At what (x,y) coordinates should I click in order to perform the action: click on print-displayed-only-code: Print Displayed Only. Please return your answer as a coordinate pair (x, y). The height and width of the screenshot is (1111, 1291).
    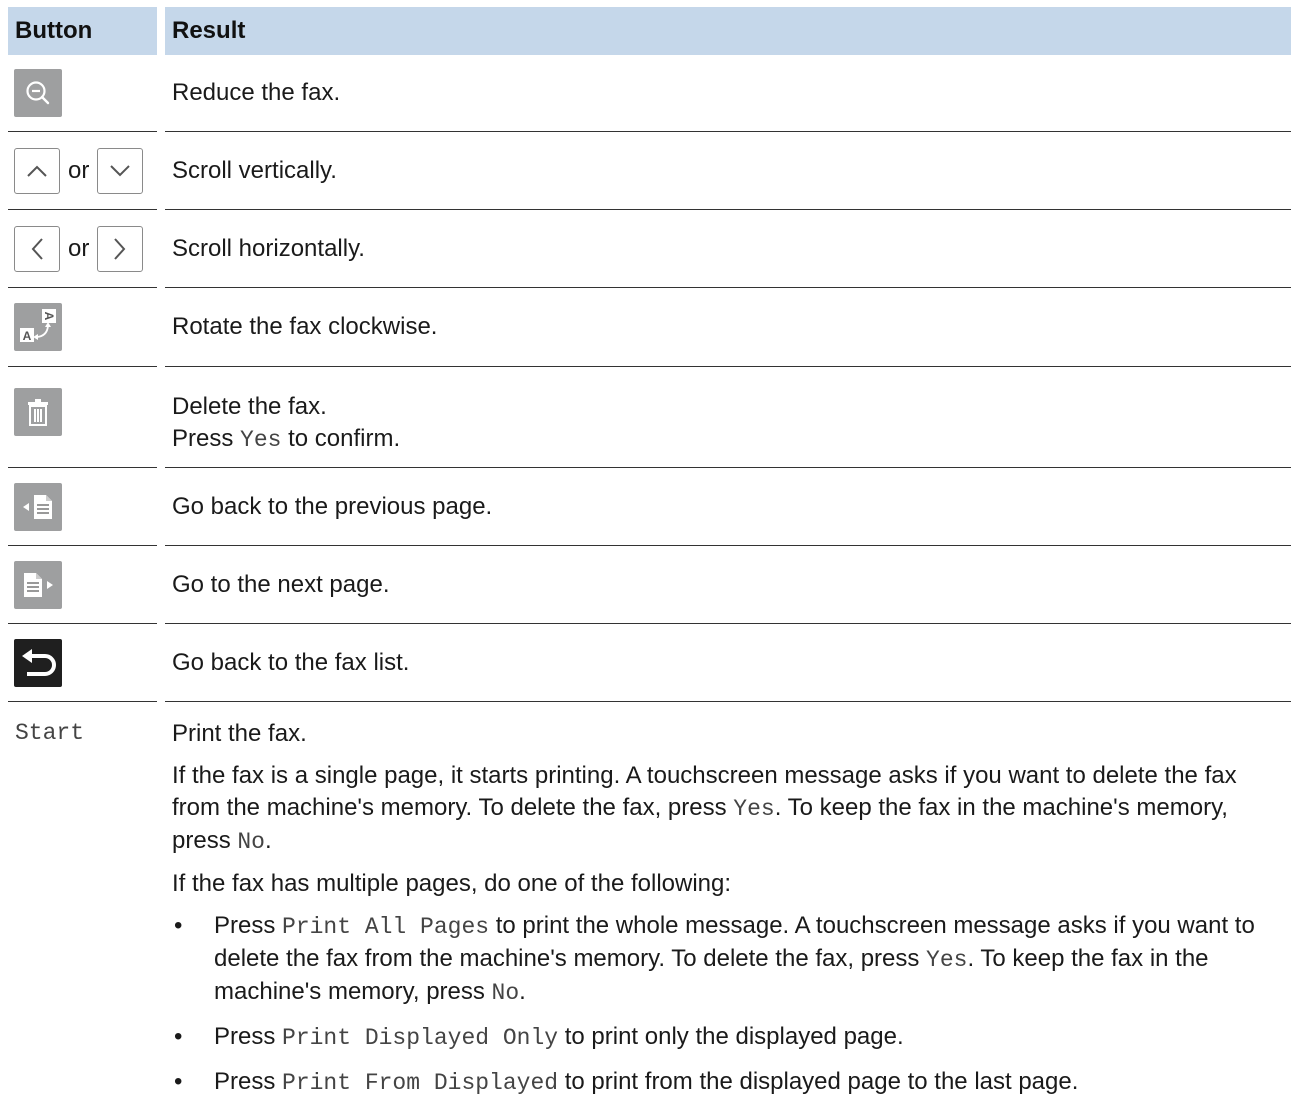
    Looking at the image, I should click on (420, 1038).